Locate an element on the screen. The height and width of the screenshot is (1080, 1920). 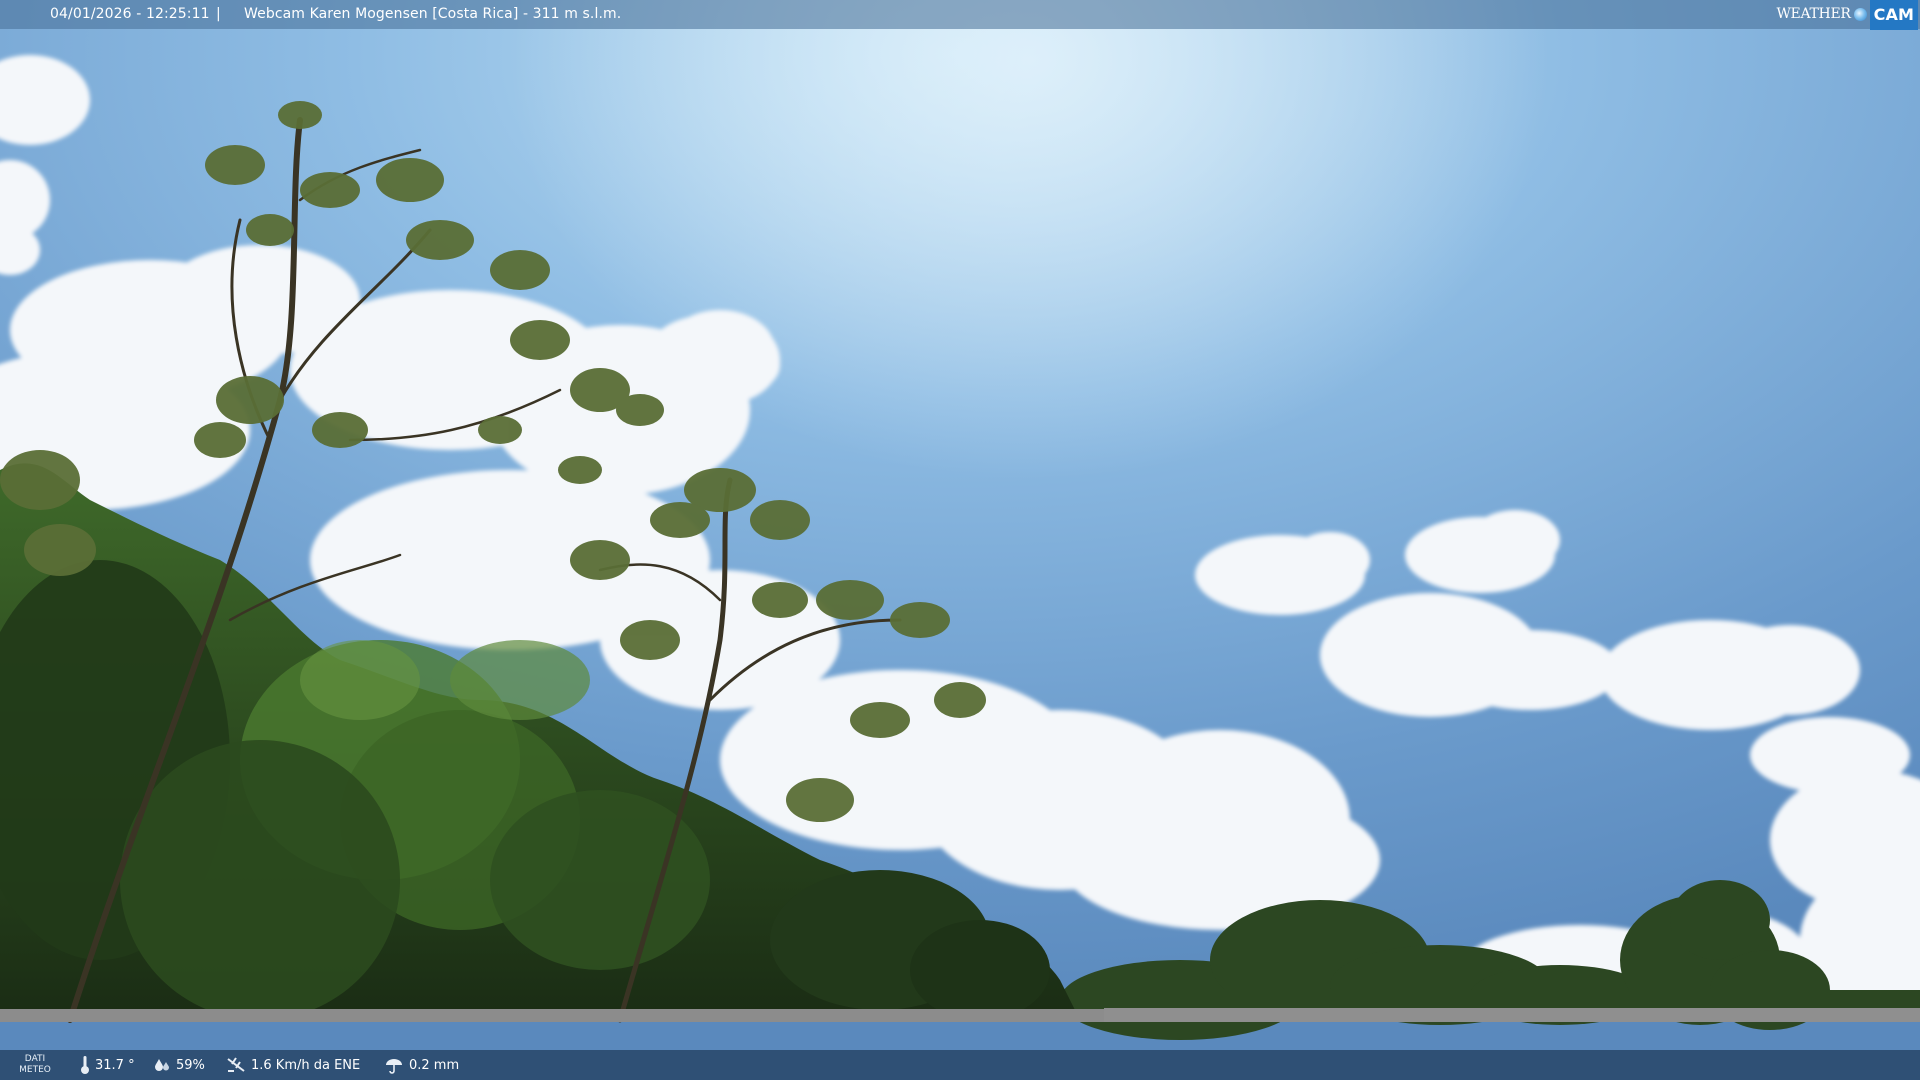
wind-reading: 1.6 Km/h da ENE is located at coordinates (293, 1065).